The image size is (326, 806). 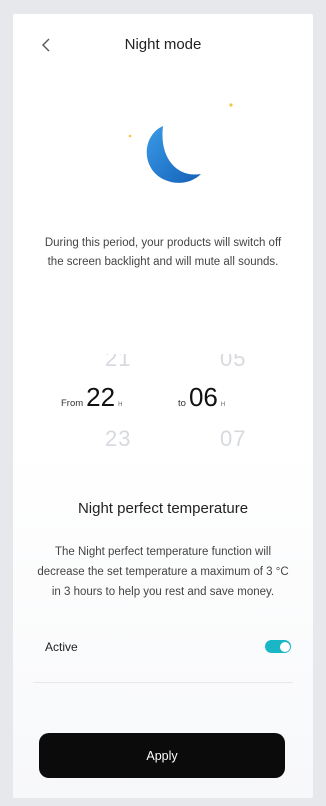 What do you see at coordinates (284, 646) in the screenshot?
I see `toggle-knob` at bounding box center [284, 646].